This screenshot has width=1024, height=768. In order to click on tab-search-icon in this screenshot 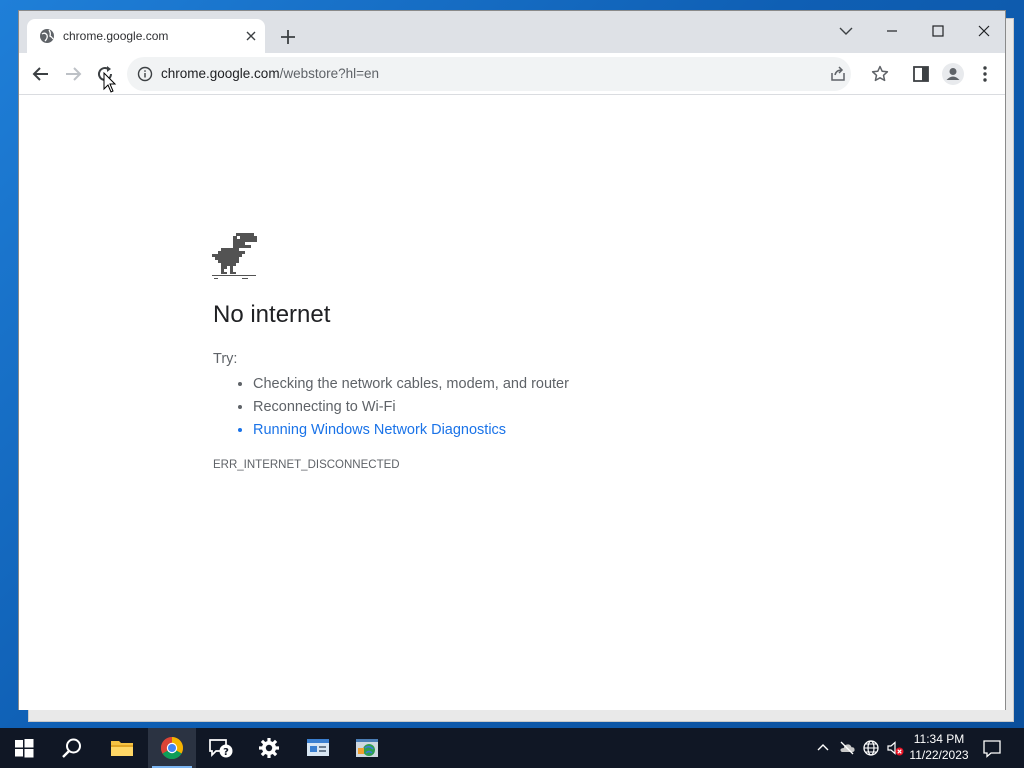, I will do `click(846, 31)`.